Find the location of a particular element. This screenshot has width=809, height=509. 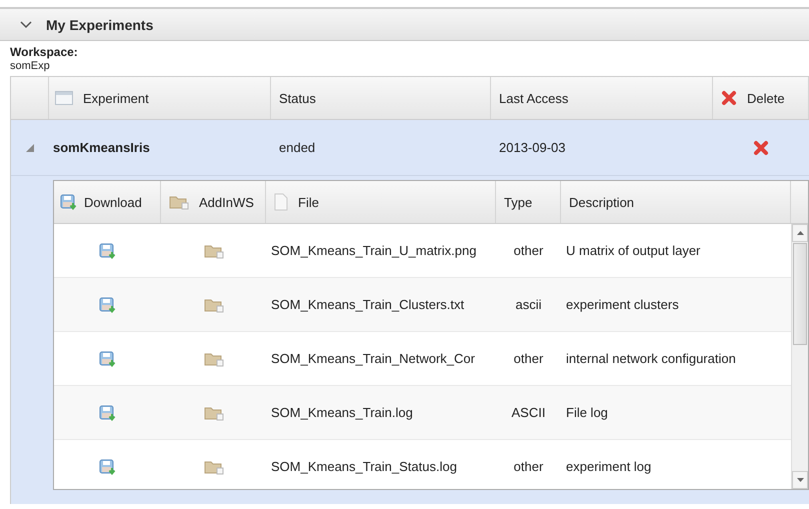

scroll-up-icon is located at coordinates (800, 233).